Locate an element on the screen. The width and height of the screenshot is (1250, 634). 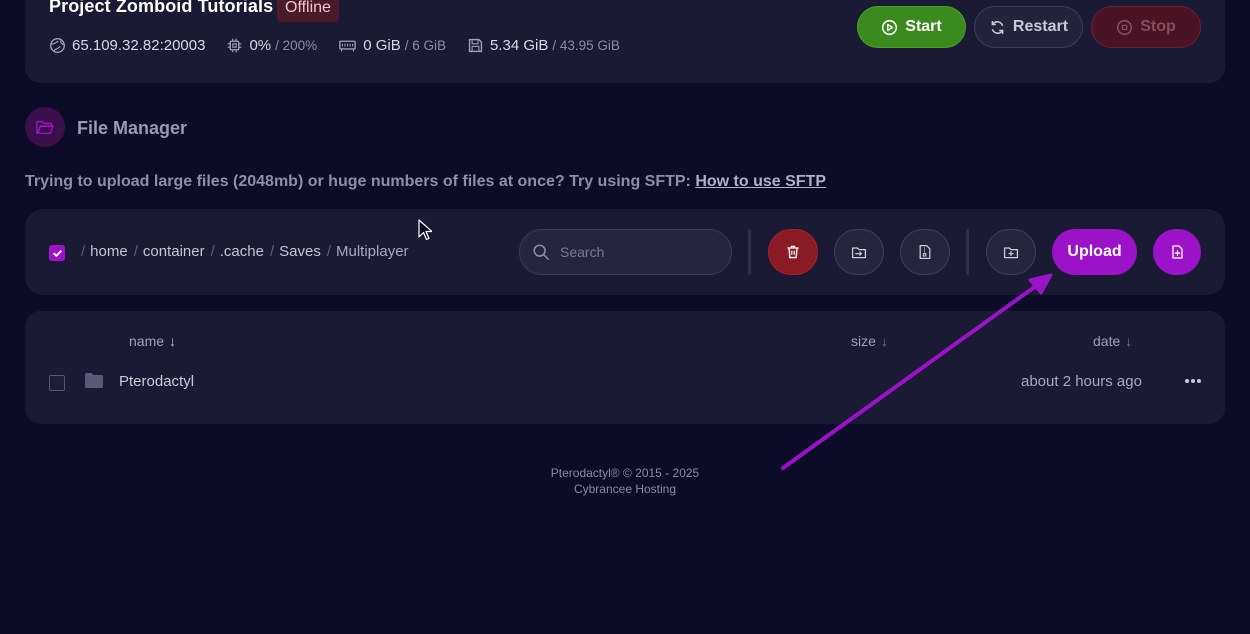
stop-circle-icon is located at coordinates (1125, 27).